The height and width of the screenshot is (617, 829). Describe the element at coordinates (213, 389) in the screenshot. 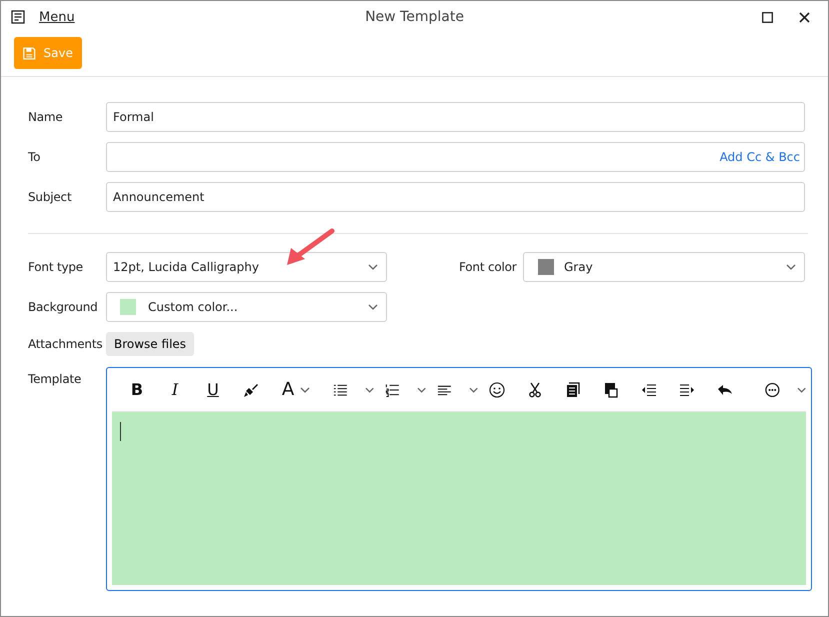

I see `underline-button: U` at that location.